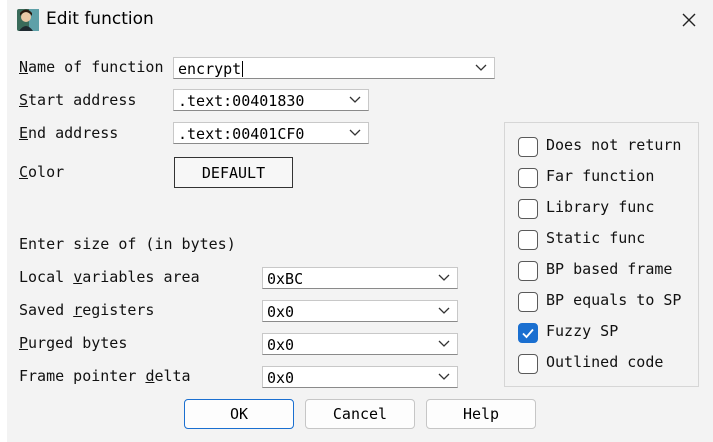 This screenshot has height=442, width=713. Describe the element at coordinates (614, 145) in the screenshot. I see `checkbox-label: Does not return` at that location.